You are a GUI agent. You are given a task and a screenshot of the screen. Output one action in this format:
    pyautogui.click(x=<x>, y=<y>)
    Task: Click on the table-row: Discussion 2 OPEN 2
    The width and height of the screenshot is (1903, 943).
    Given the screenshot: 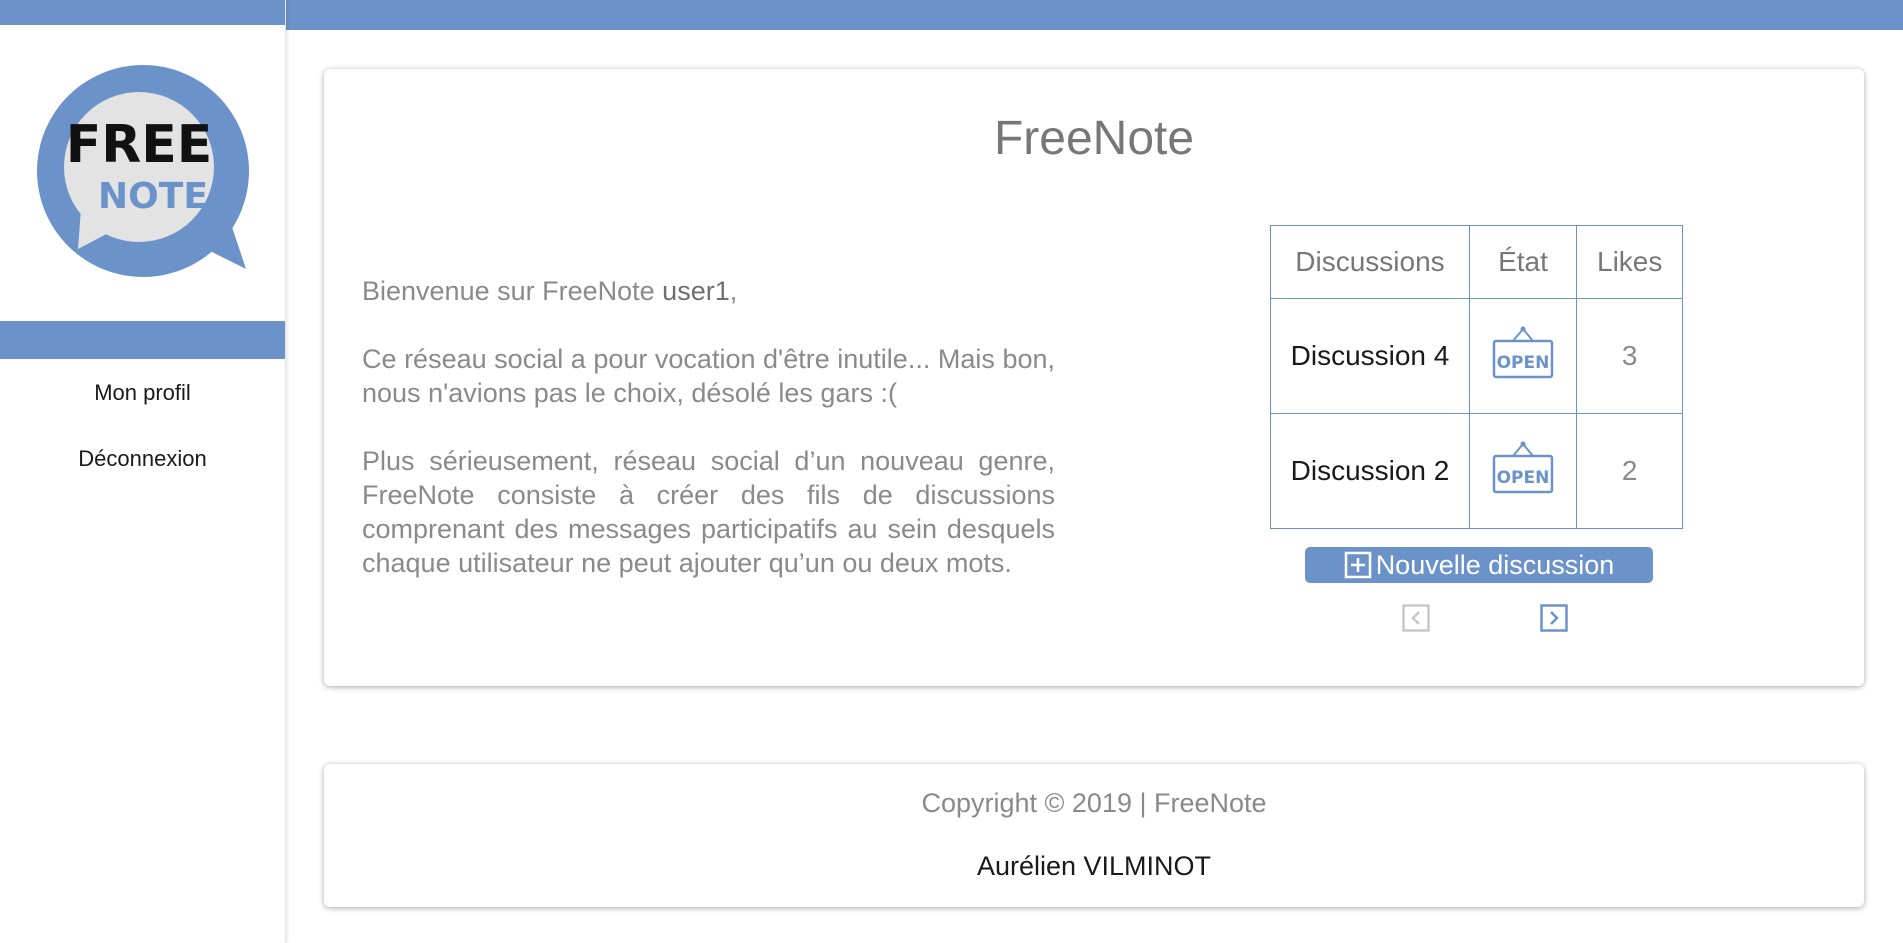 What is the action you would take?
    pyautogui.click(x=1477, y=471)
    